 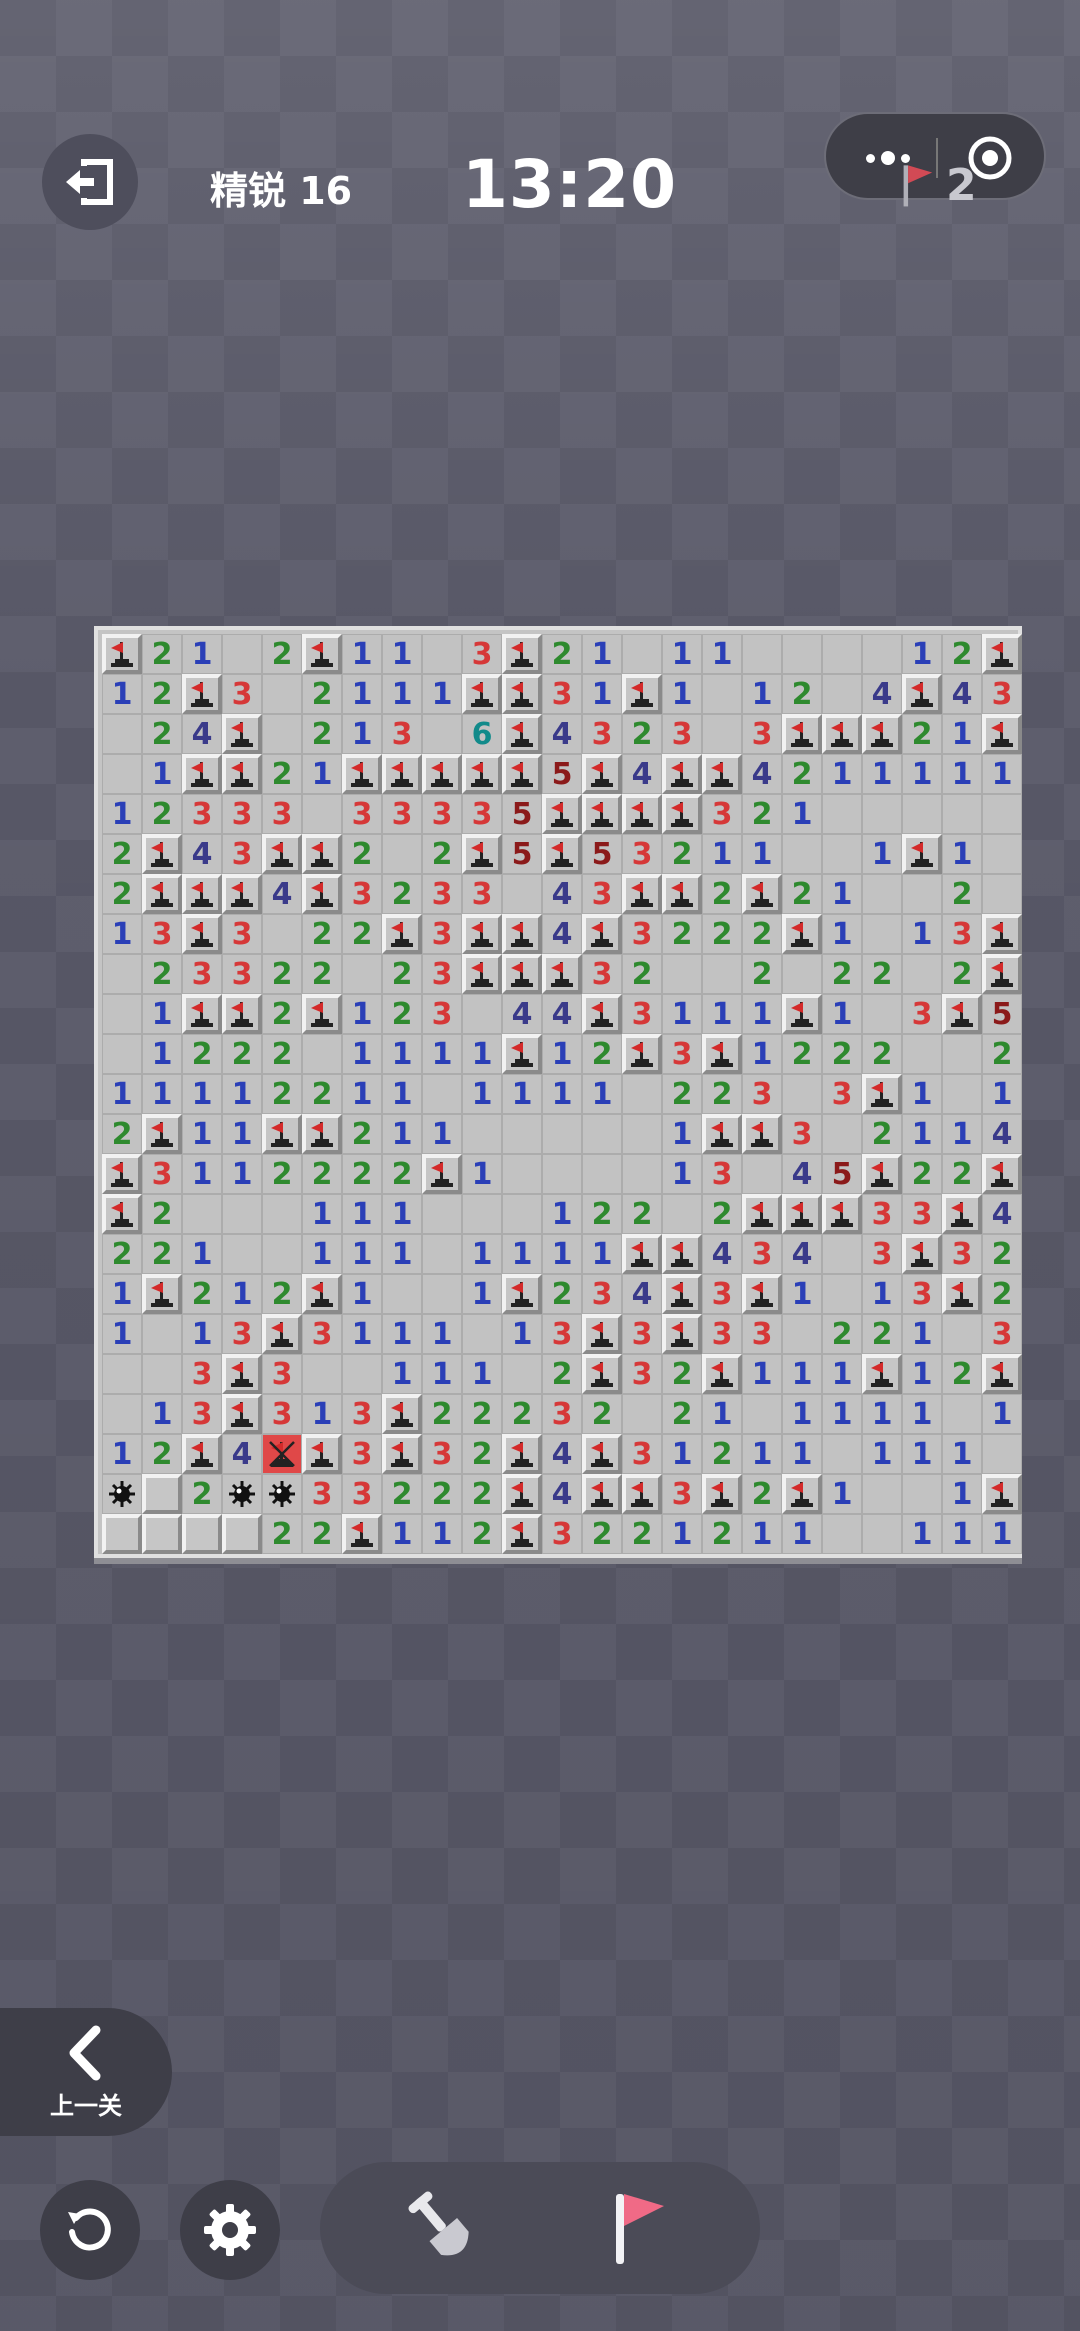 I want to click on mine-cell, so click(x=282, y=1494).